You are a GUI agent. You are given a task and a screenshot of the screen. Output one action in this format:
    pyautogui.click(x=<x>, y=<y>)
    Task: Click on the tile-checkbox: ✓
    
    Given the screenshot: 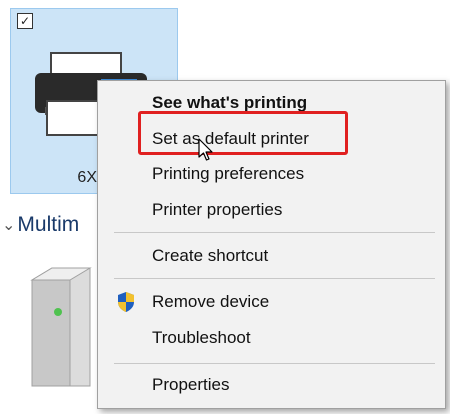 What is the action you would take?
    pyautogui.click(x=25, y=21)
    